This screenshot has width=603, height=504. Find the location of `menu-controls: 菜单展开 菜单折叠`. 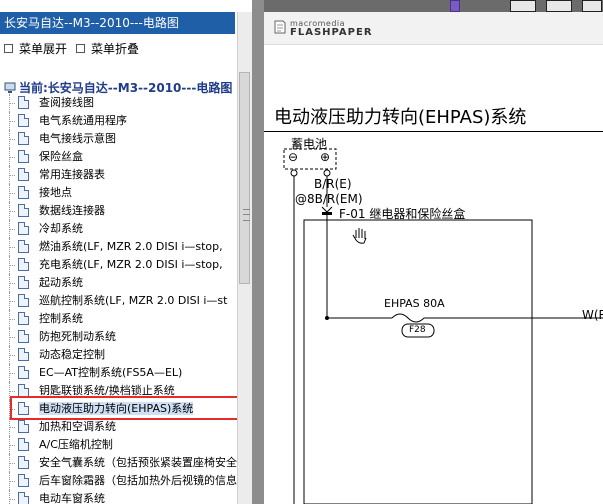

menu-controls: 菜单展开 菜单折叠 is located at coordinates (117, 49).